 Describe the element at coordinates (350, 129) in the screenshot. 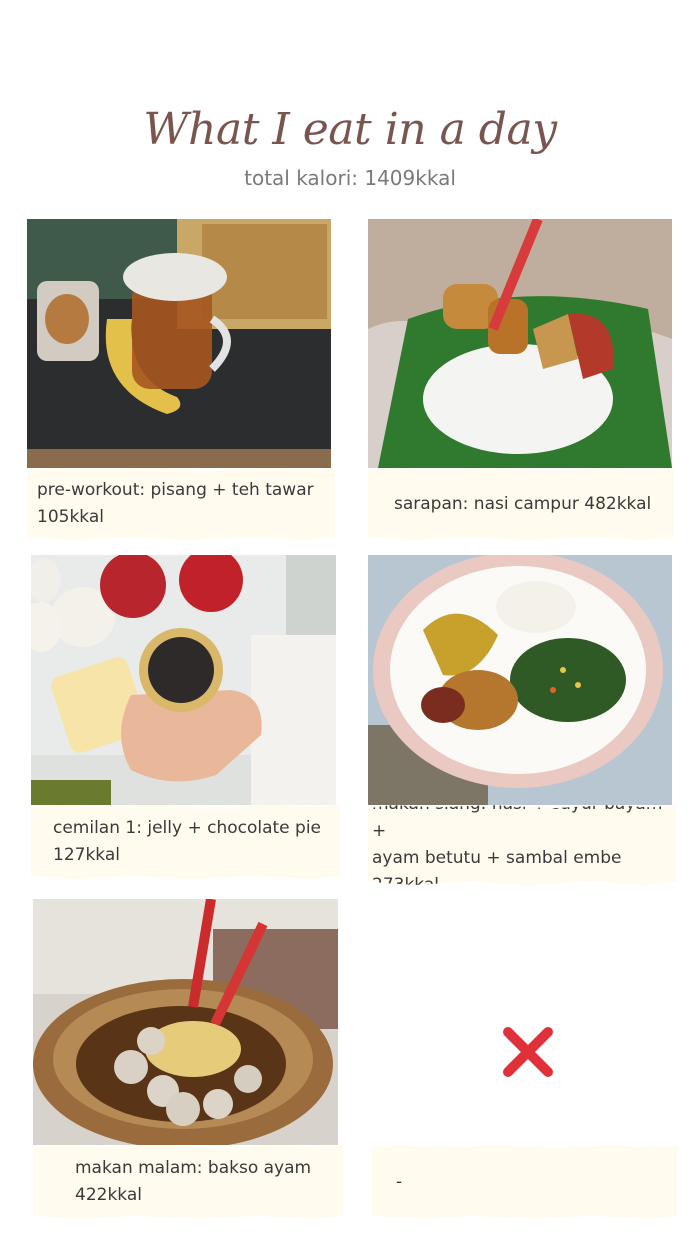

I see `page-title: What I eat in a day` at that location.